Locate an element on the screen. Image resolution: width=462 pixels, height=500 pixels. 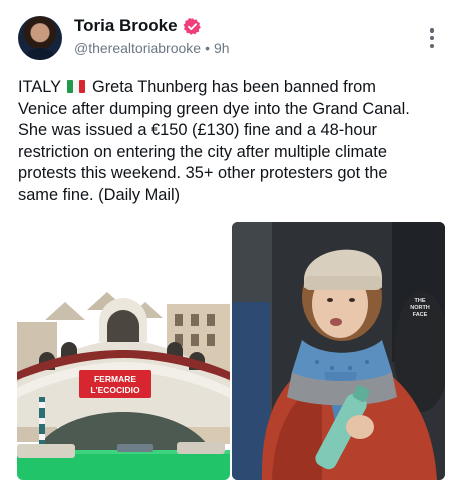
post-line-6: same fine. (Daily Mail) is located at coordinates (99, 194).